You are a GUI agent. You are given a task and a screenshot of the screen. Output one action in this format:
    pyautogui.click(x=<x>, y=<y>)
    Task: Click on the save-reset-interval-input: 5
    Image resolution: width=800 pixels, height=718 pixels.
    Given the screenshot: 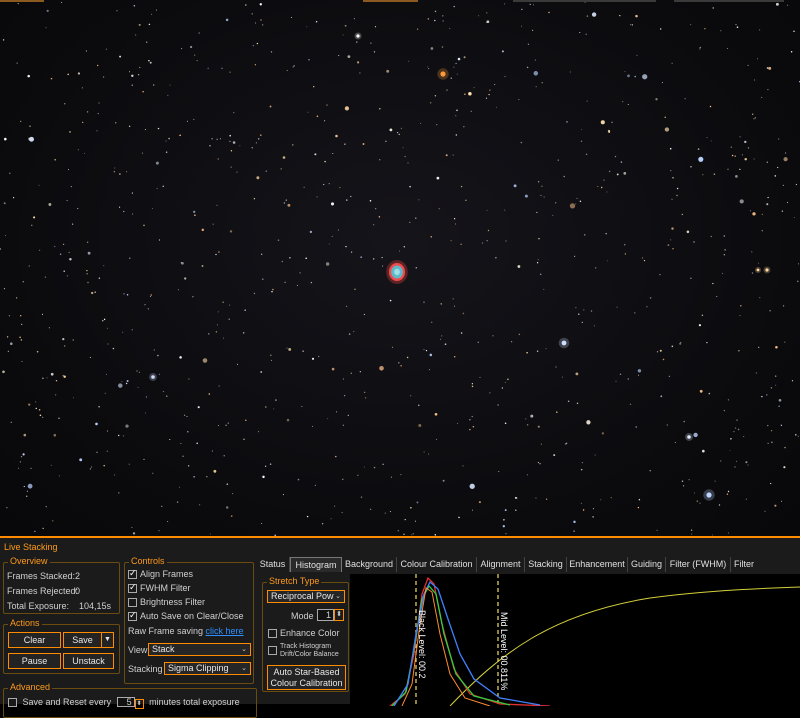 What is the action you would take?
    pyautogui.click(x=125, y=702)
    